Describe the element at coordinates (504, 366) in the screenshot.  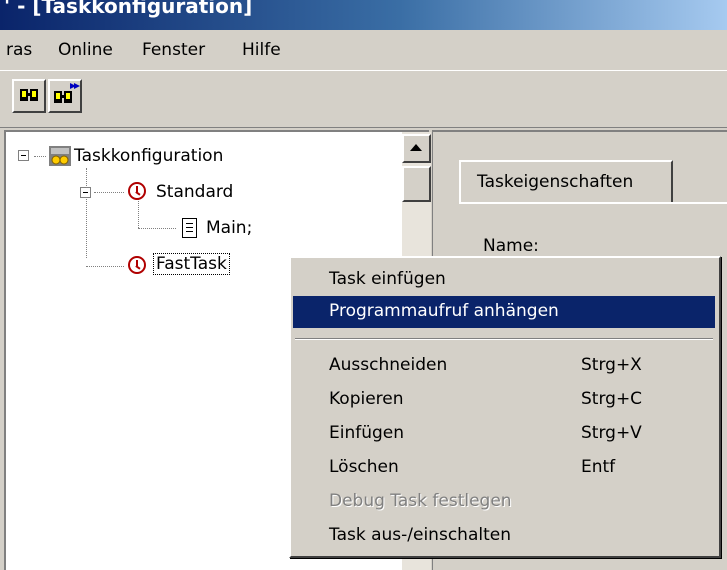
I see `menu-item-ausschneiden: Ausschneiden Strg+X` at that location.